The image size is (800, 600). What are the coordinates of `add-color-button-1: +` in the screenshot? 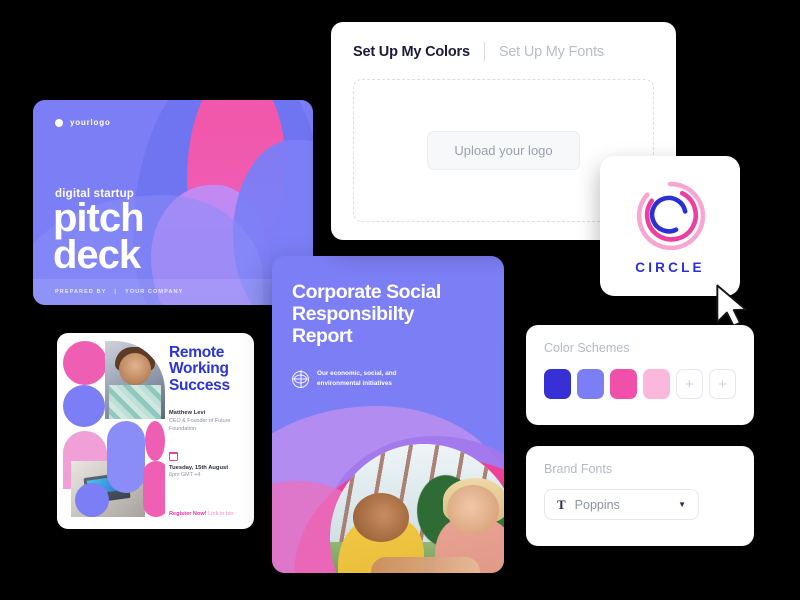 It's located at (689, 384).